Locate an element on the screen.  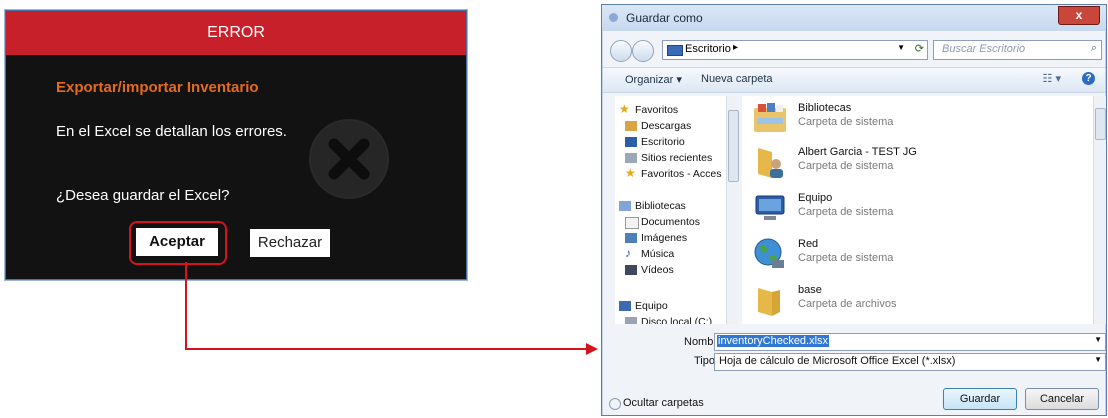
close-button: x is located at coordinates (1079, 15).